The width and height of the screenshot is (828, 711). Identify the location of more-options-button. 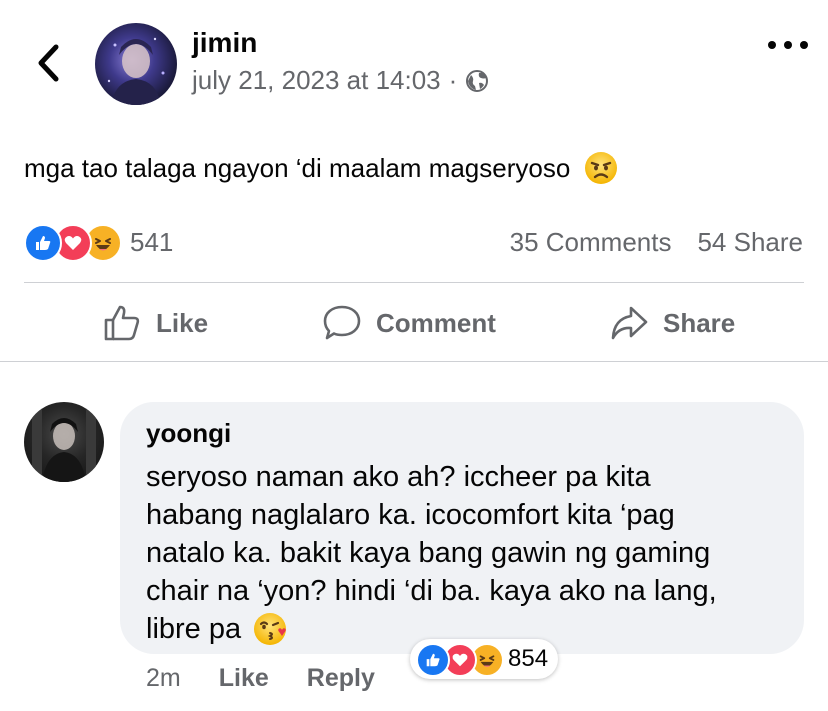
(788, 45).